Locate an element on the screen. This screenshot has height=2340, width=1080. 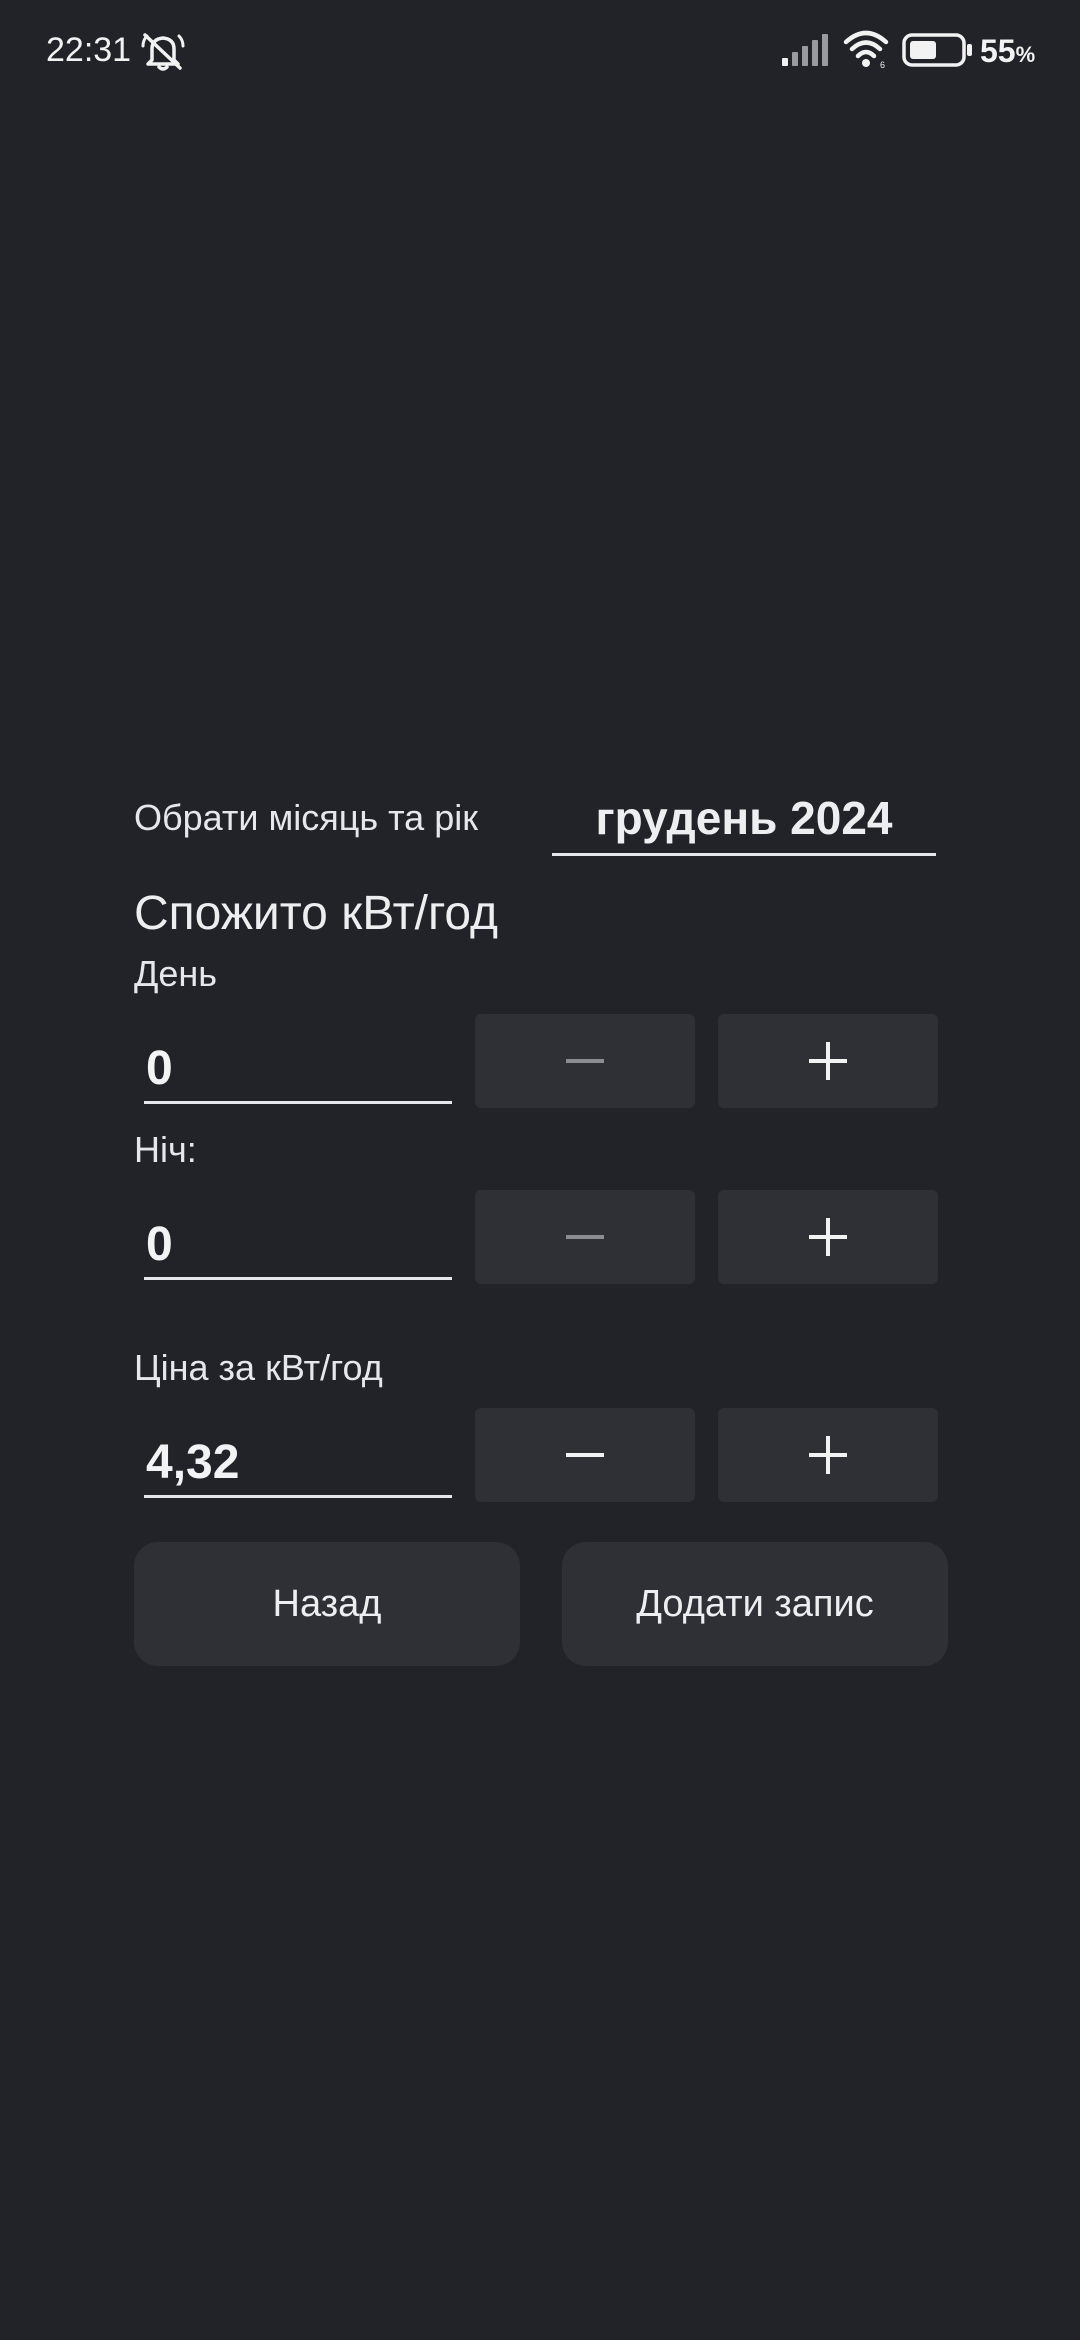
night-increment-button is located at coordinates (828, 1237).